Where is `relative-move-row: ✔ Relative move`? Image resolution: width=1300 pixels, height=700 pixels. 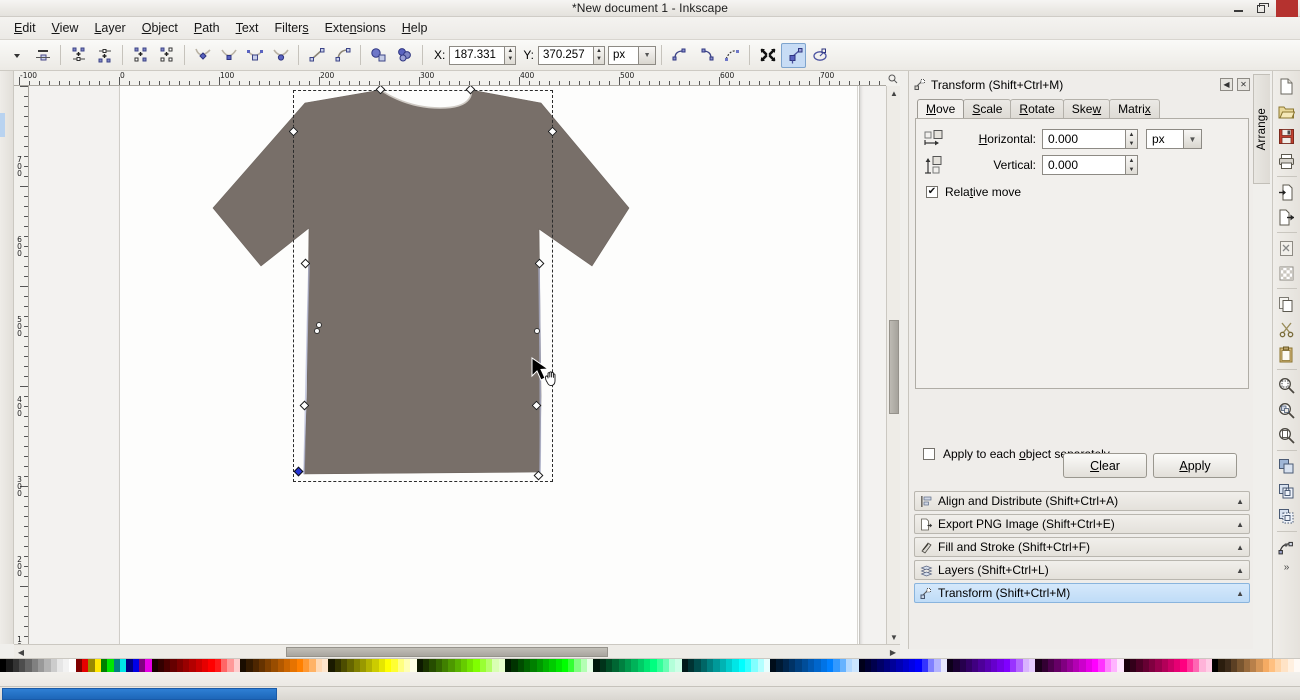
relative-move-row: ✔ Relative move is located at coordinates (973, 192).